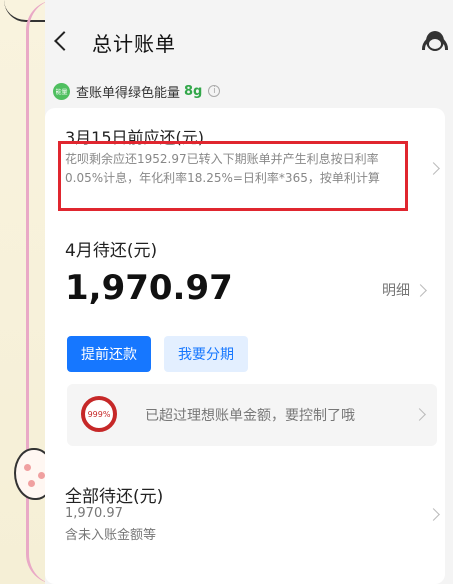  I want to click on installment-button: 我要分期, so click(206, 354).